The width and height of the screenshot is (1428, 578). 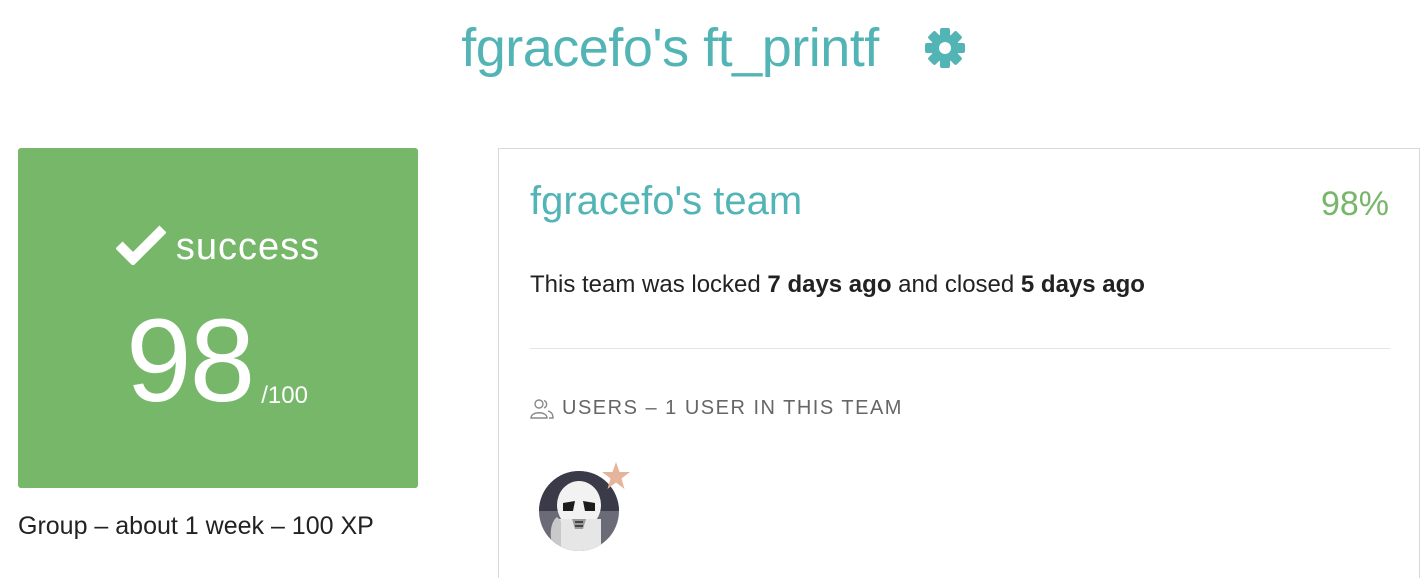 What do you see at coordinates (666, 201) in the screenshot?
I see `team-name: fgracefo's team` at bounding box center [666, 201].